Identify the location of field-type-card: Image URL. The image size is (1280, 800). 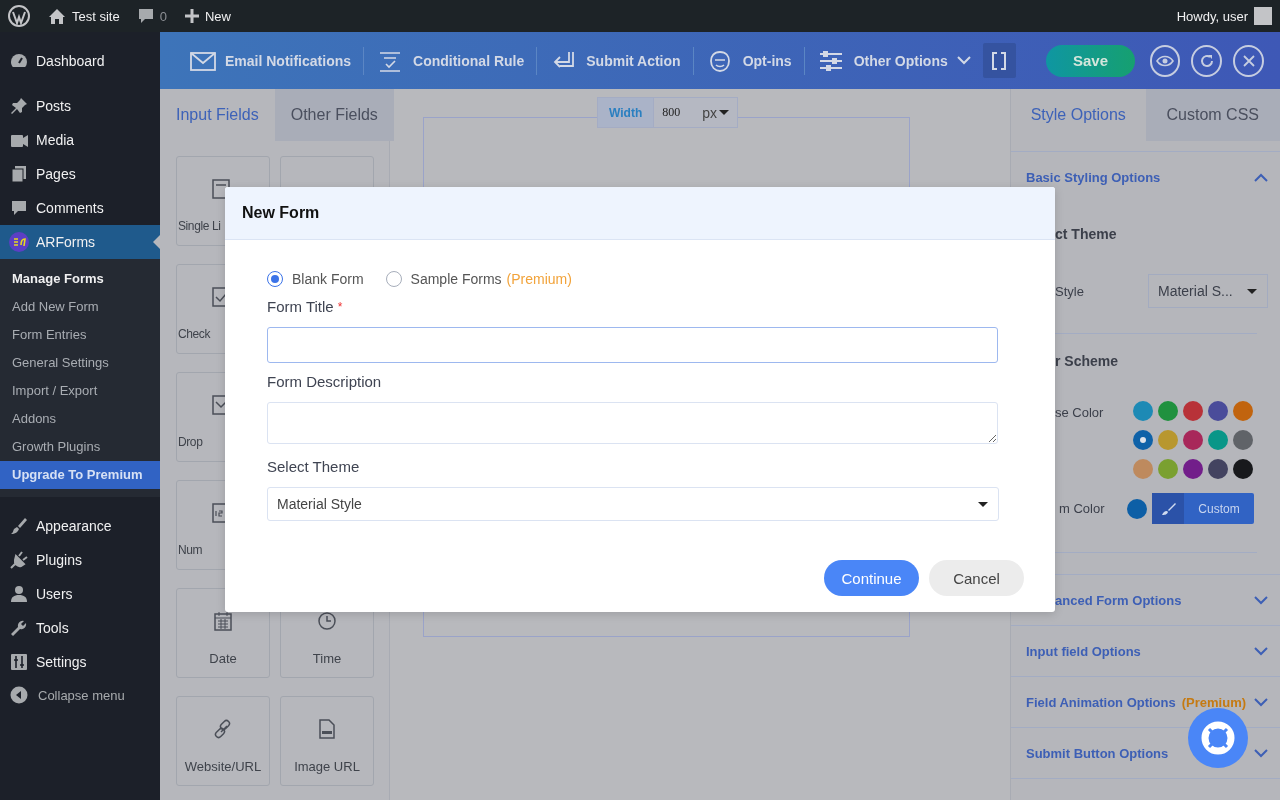
(327, 741).